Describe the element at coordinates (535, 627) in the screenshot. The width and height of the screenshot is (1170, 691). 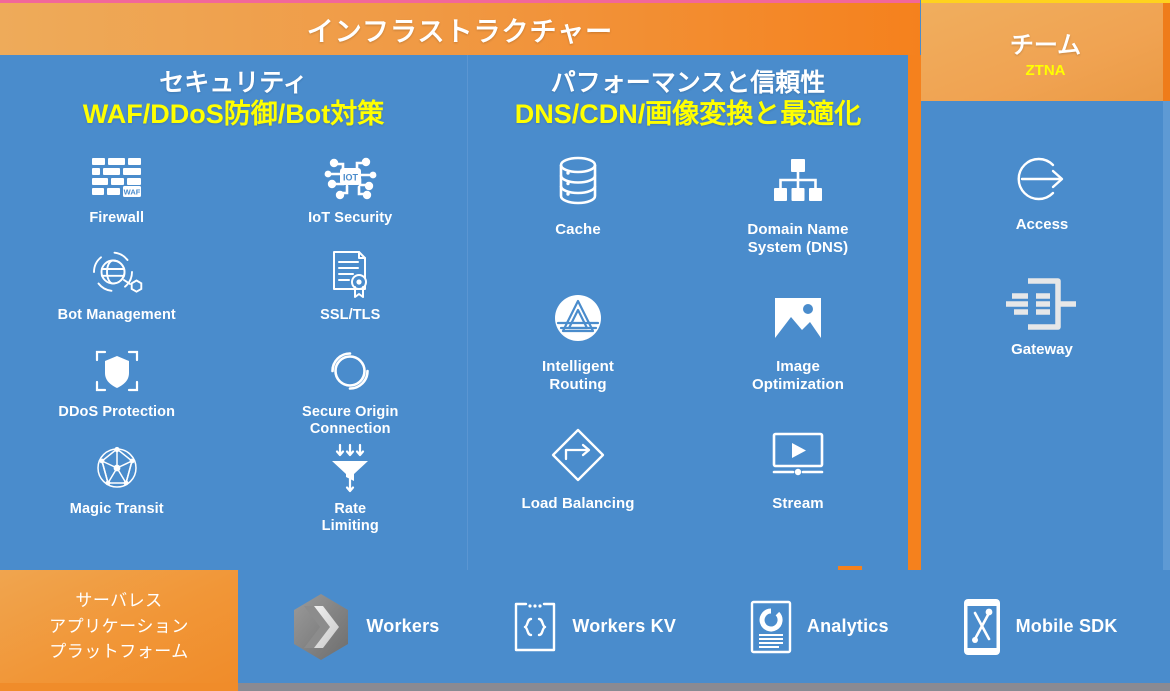
I see `workers-kv-braces-icon` at that location.